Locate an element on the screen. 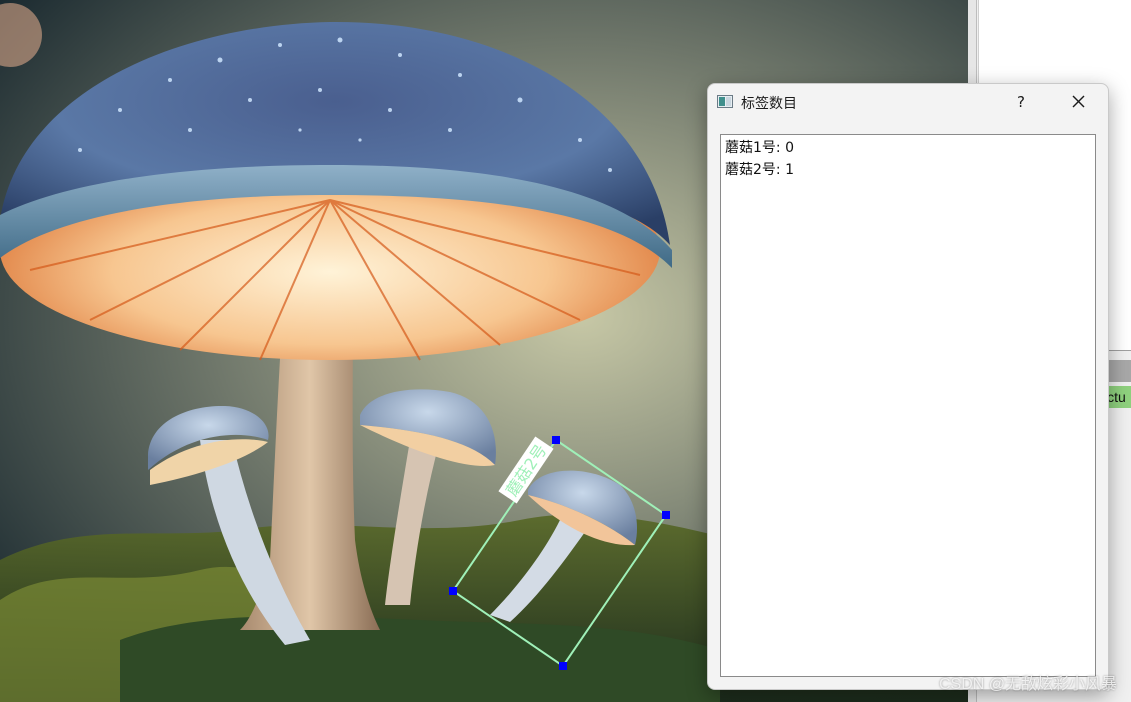  close-icon is located at coordinates (1078, 101).